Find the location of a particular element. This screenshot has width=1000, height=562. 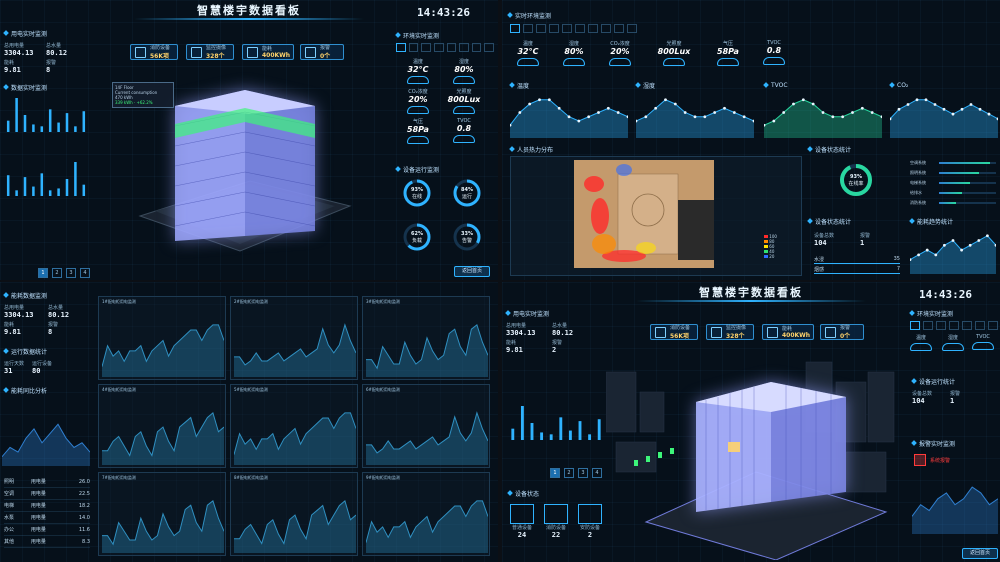

table-row: 其他 用电量 8.3 is located at coordinates (47, 542).